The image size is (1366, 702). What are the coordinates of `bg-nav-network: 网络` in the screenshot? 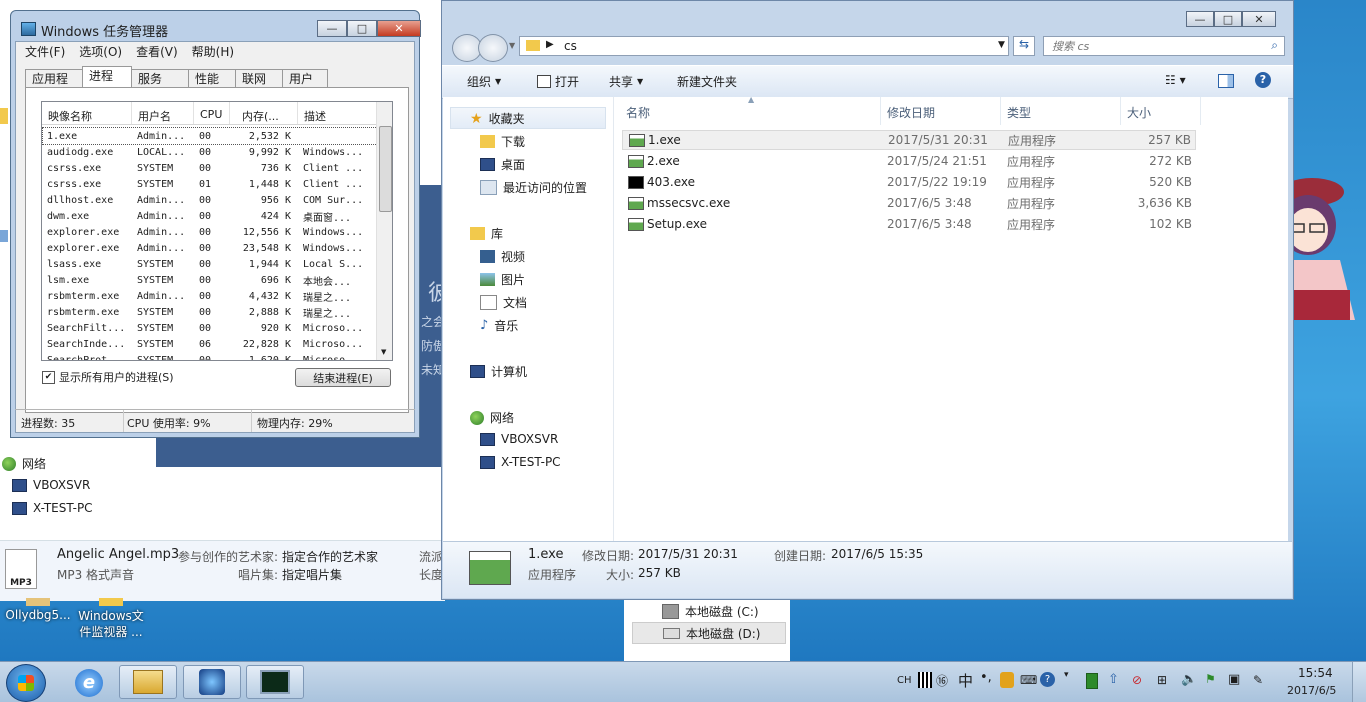 It's located at (24, 463).